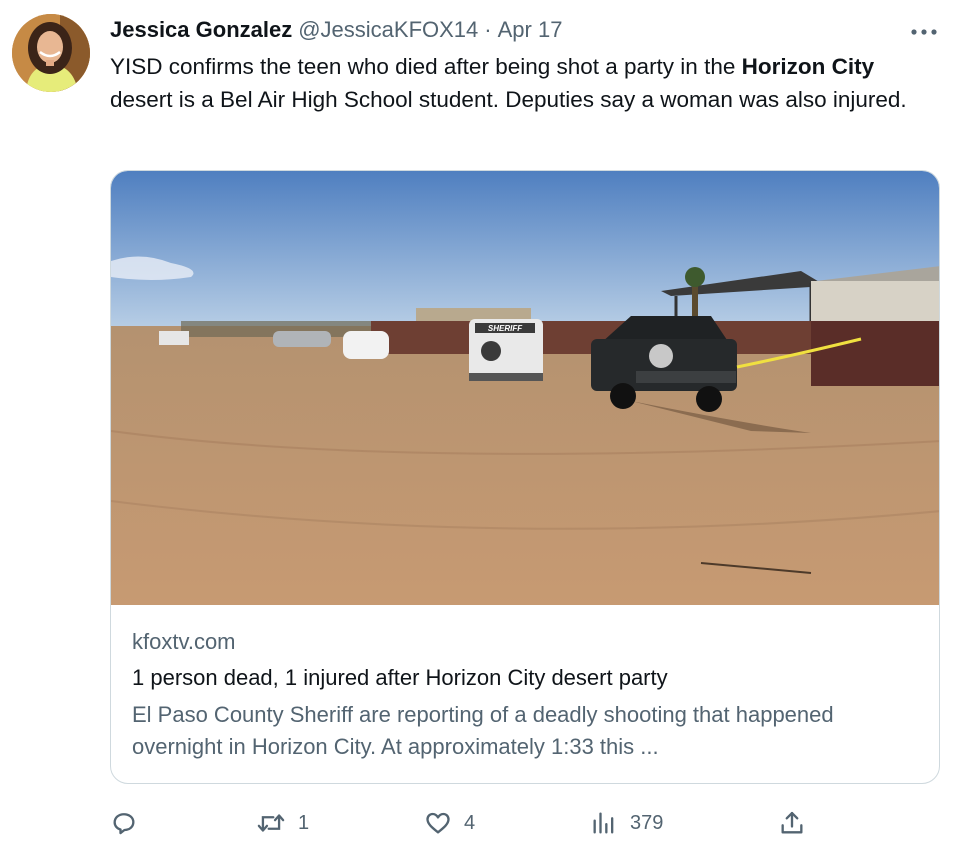 The image size is (960, 851). I want to click on avatar, so click(51, 53).